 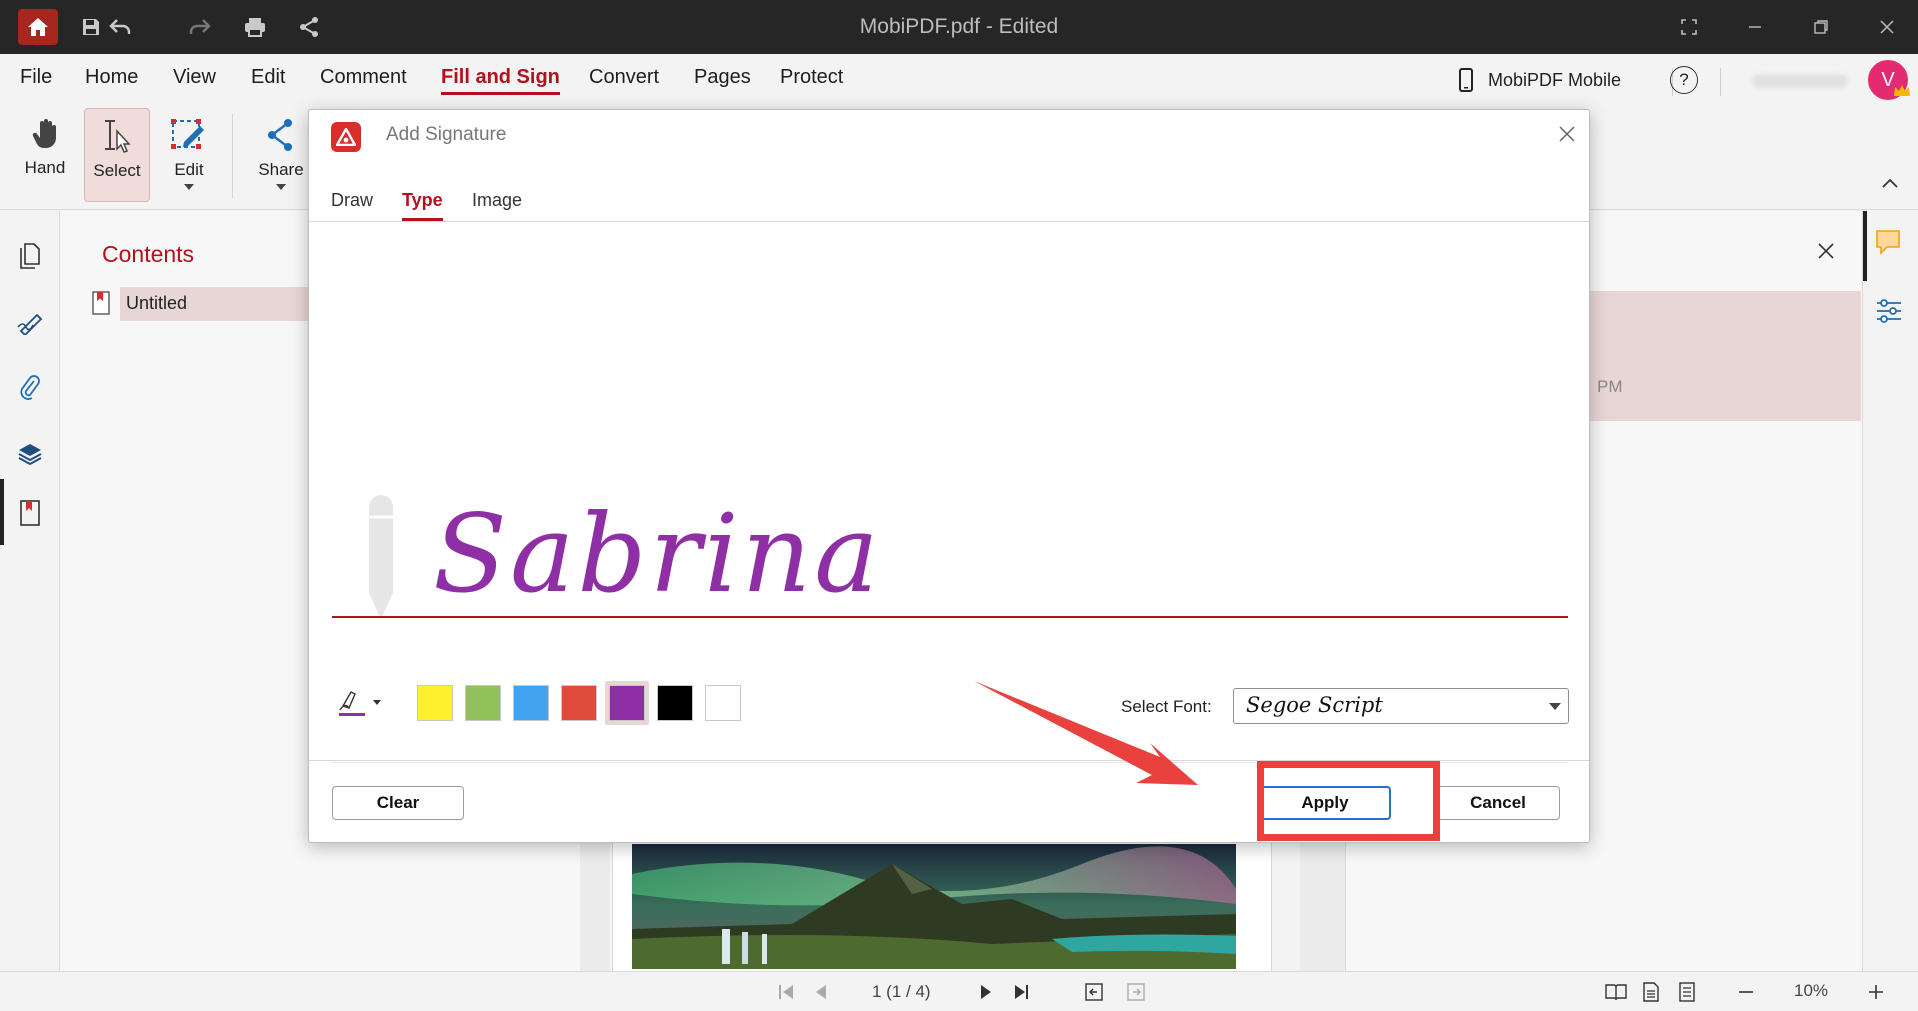 I want to click on menu-comment: Comment, so click(x=363, y=77).